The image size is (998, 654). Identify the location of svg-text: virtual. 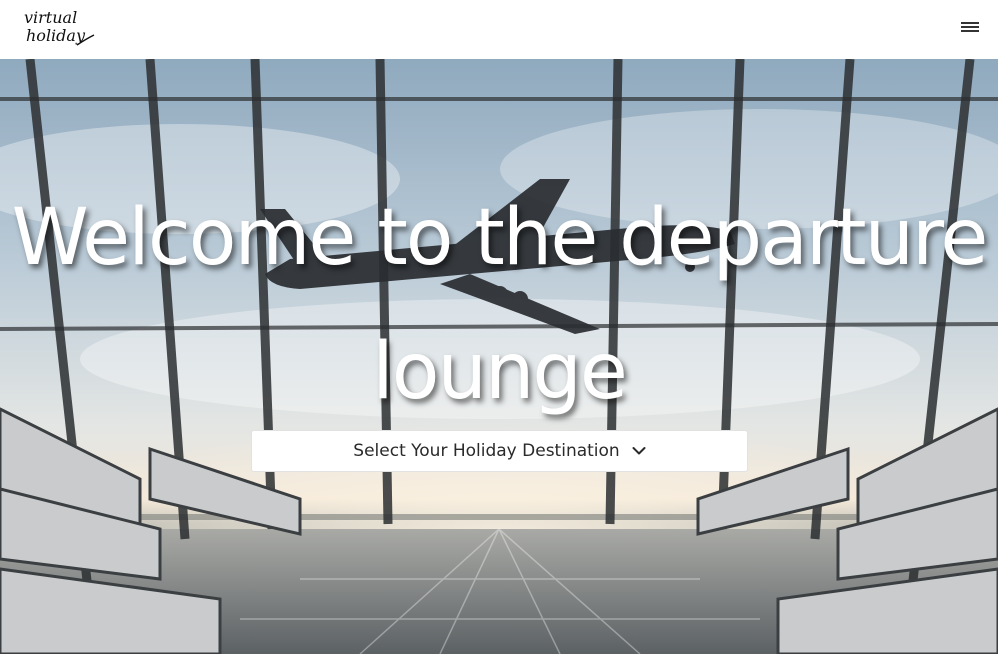
(50, 17).